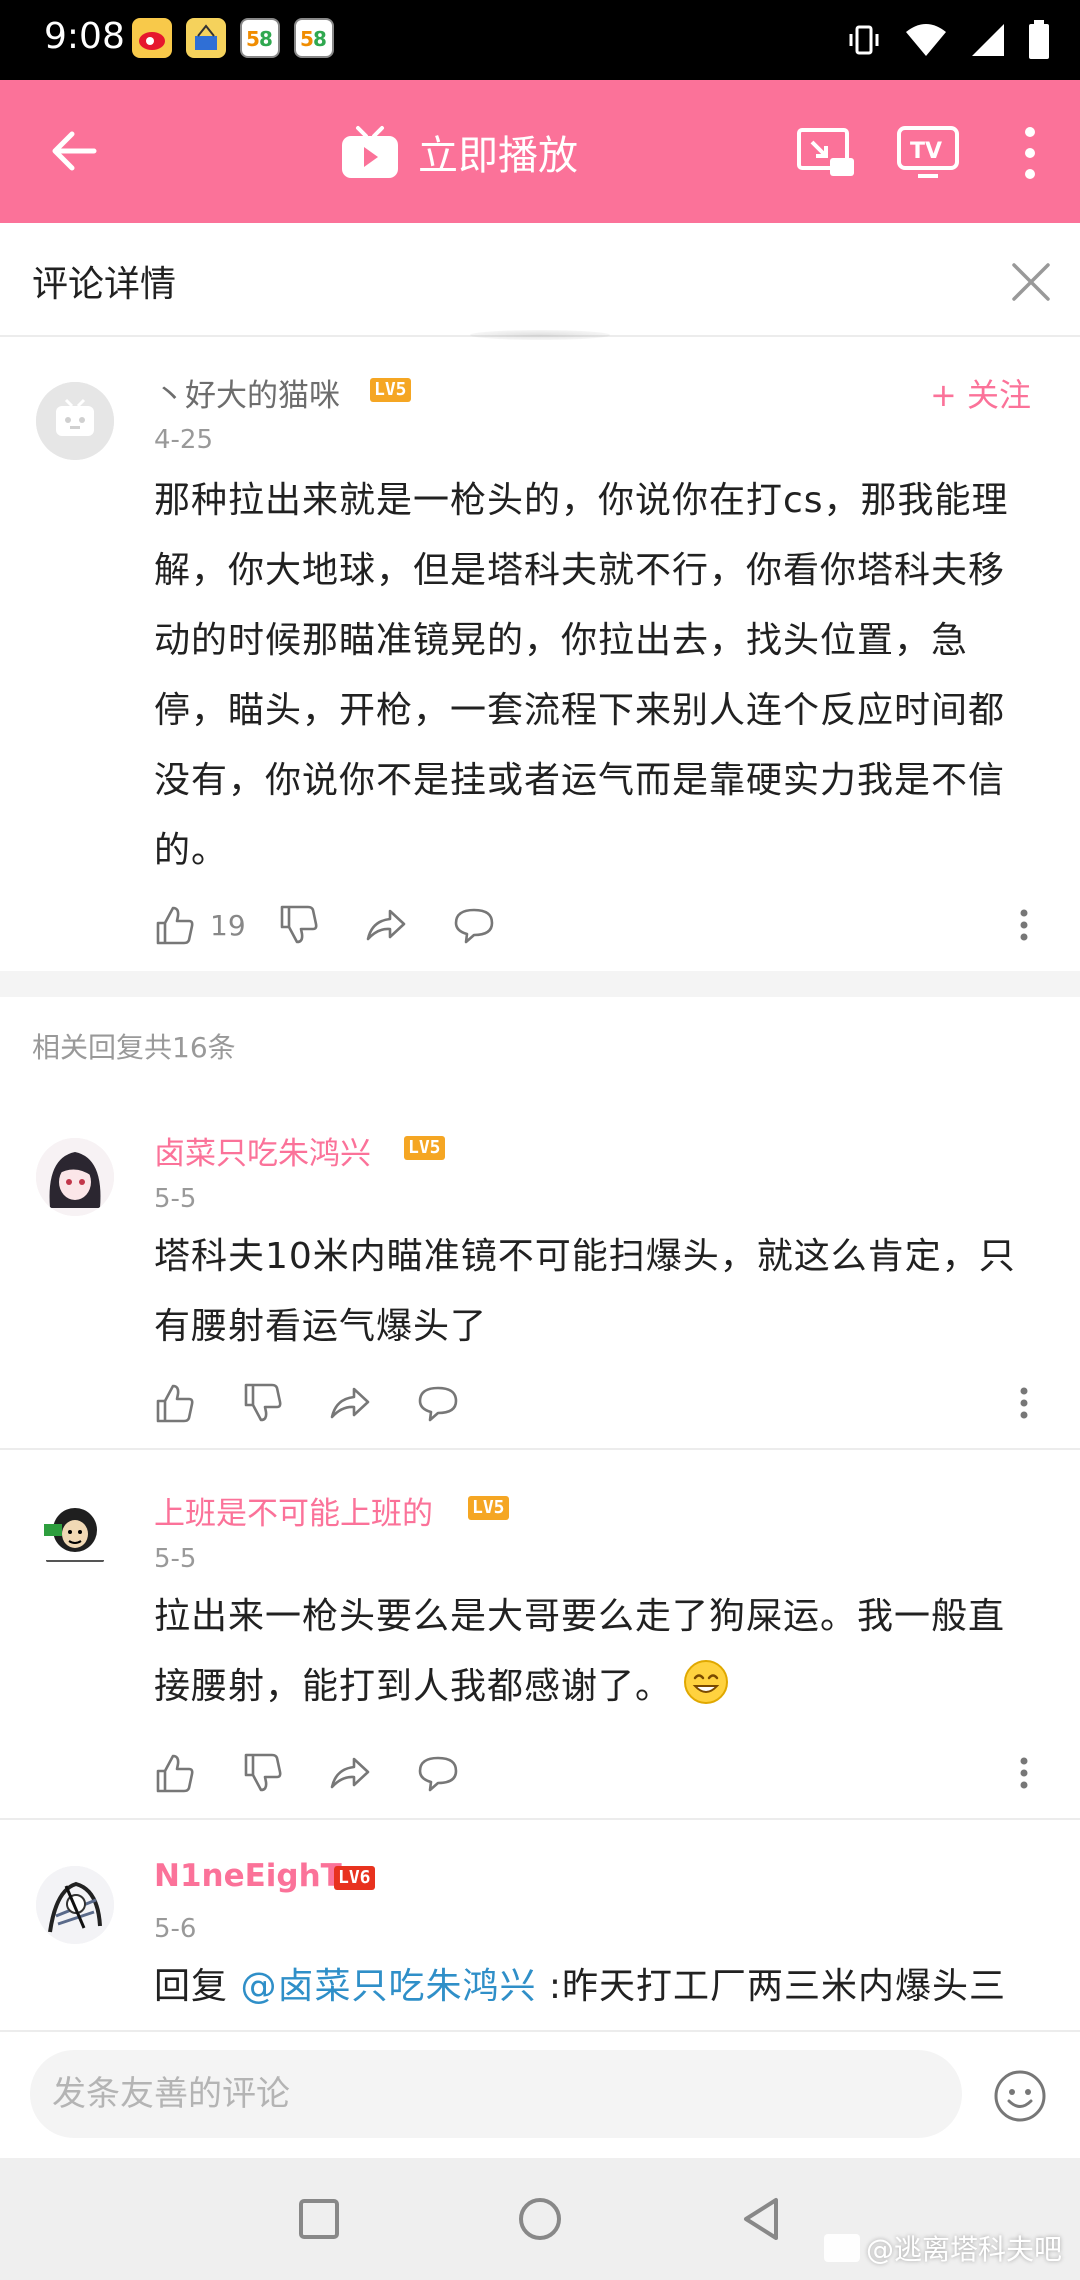 The height and width of the screenshot is (2280, 1080). What do you see at coordinates (540, 40) in the screenshot?
I see `status-bar: 9:08 58 58` at bounding box center [540, 40].